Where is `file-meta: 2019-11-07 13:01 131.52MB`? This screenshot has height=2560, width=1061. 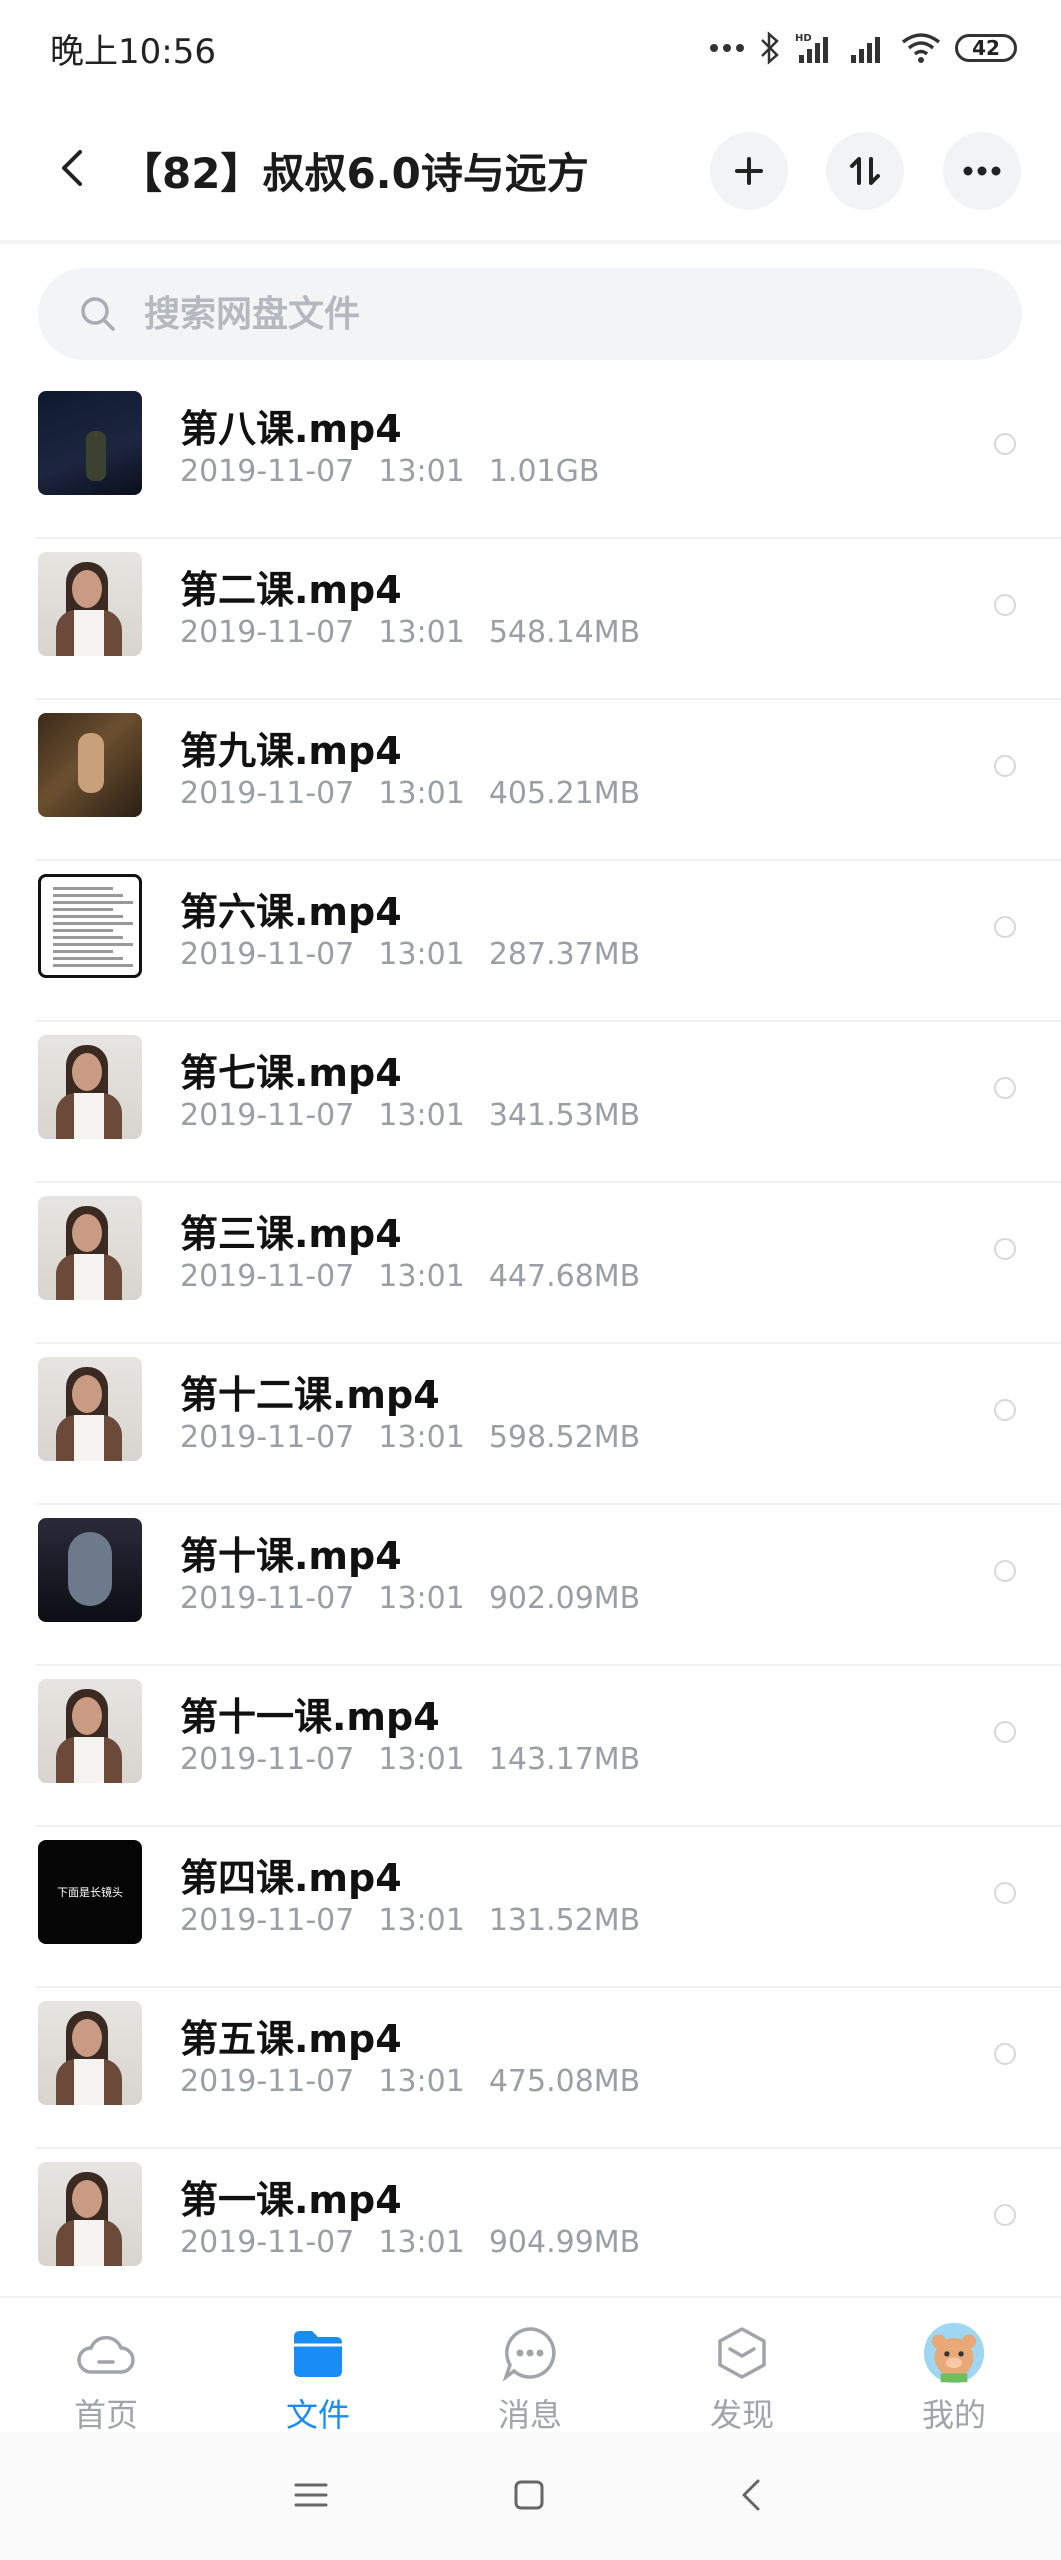
file-meta: 2019-11-07 13:01 131.52MB is located at coordinates (410, 1920).